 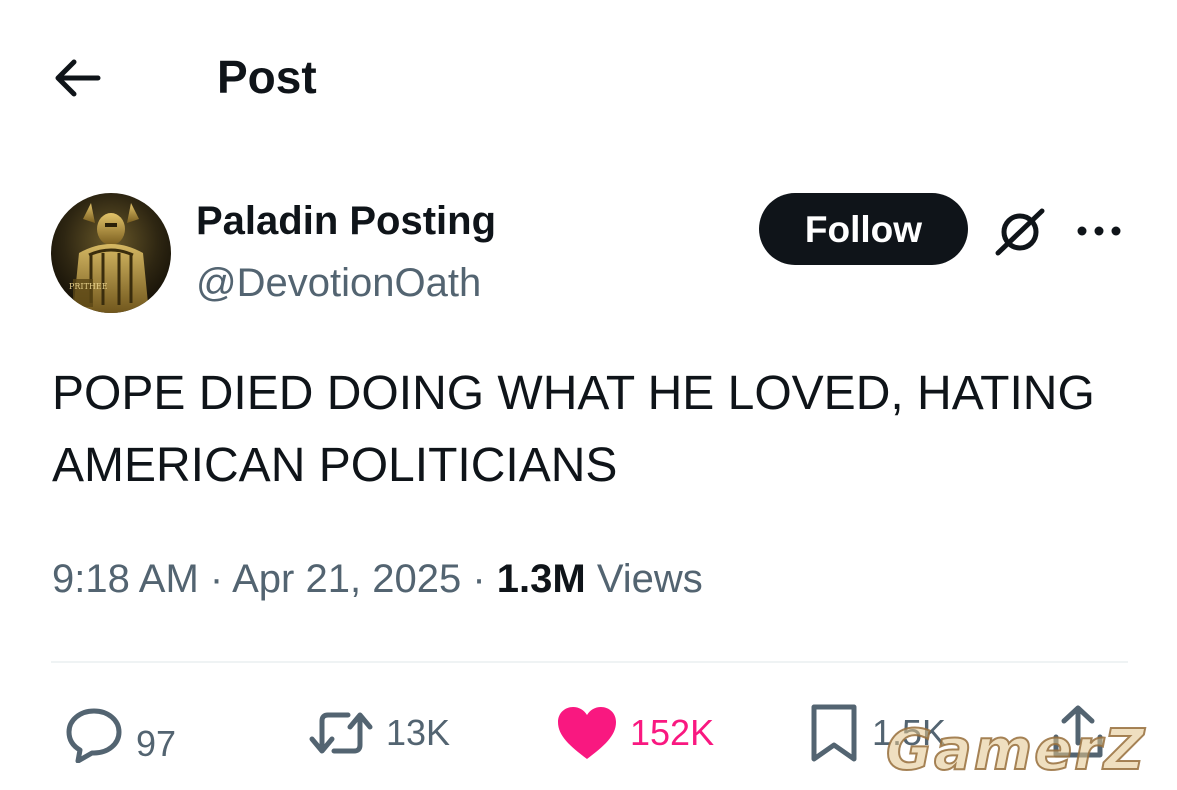 I want to click on repost-count: 13K, so click(x=418, y=732).